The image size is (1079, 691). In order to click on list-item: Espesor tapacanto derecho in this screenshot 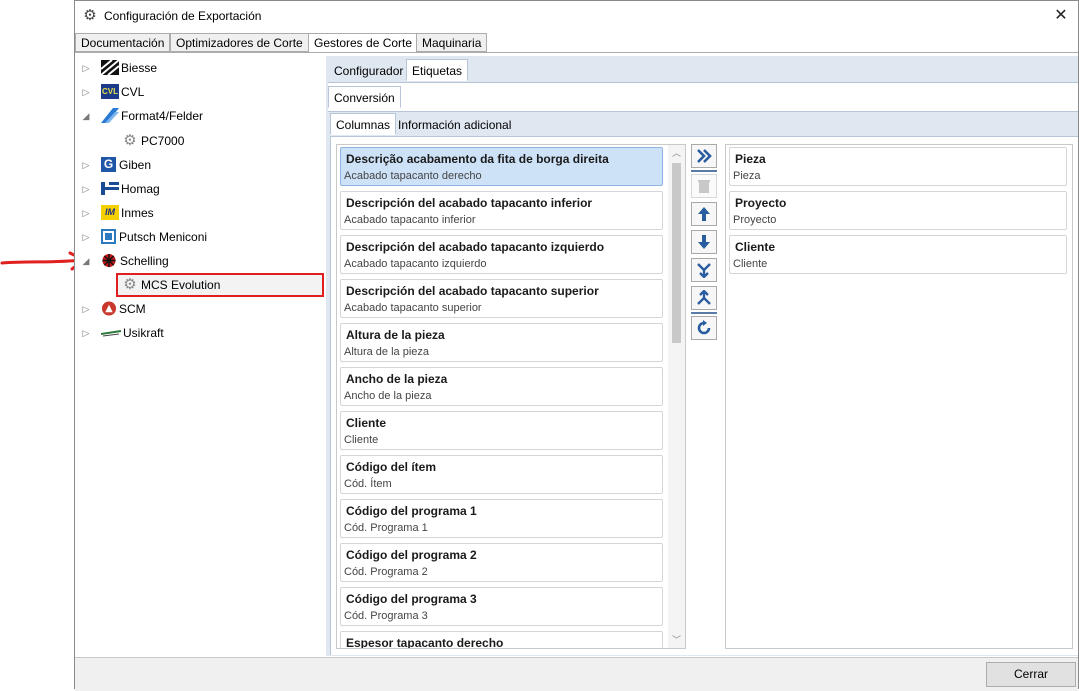, I will do `click(501, 639)`.